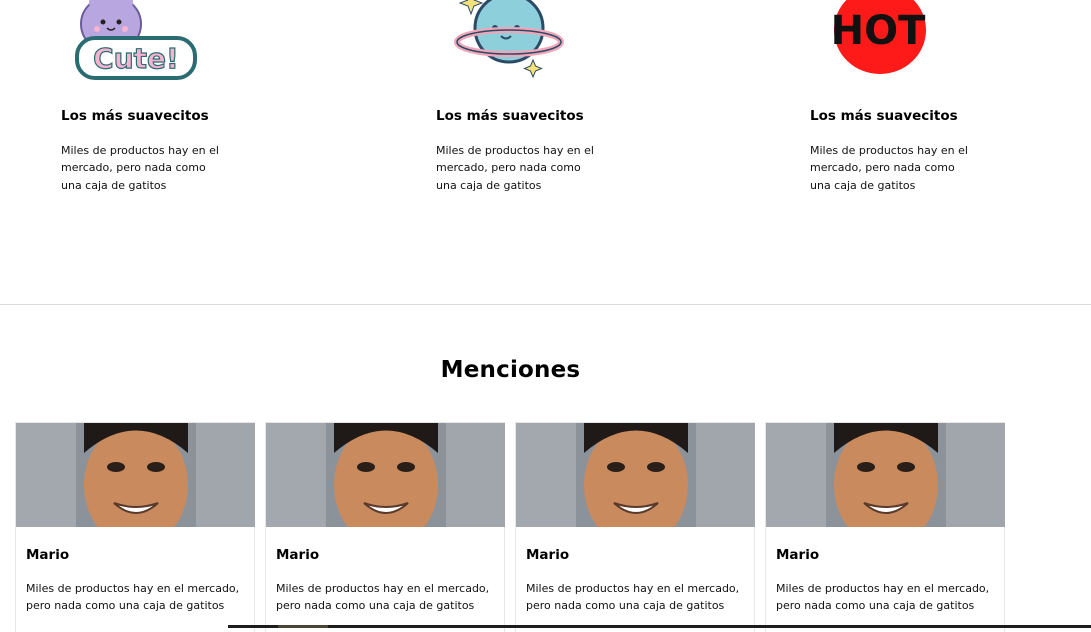 The width and height of the screenshot is (1091, 632). I want to click on cute-sticker: Cute!, so click(141, 41).